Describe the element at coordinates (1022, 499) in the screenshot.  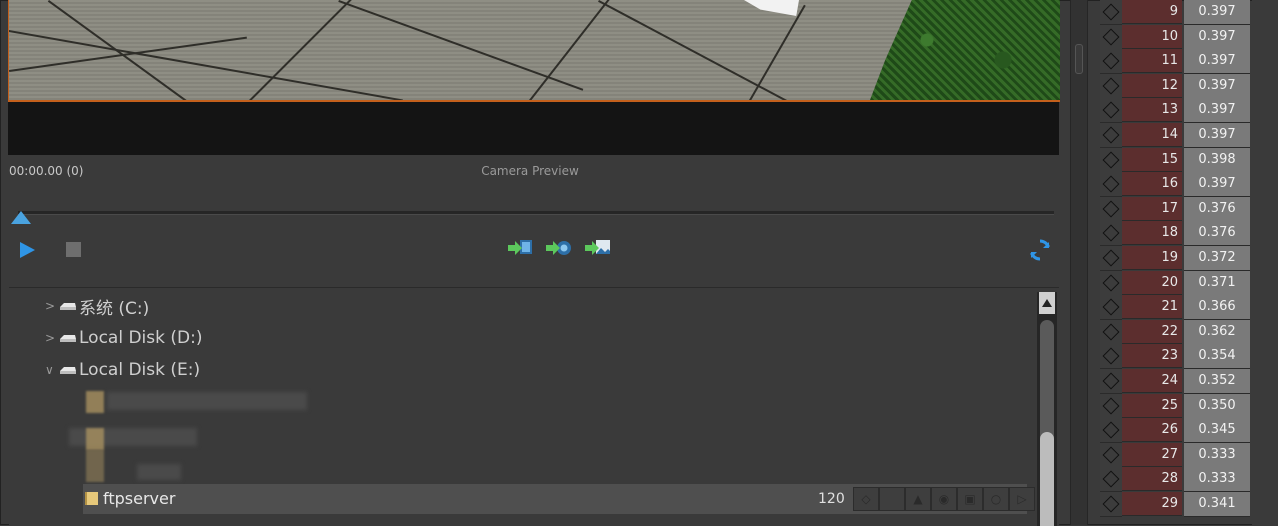
I see `play-small-icon: ▷` at that location.